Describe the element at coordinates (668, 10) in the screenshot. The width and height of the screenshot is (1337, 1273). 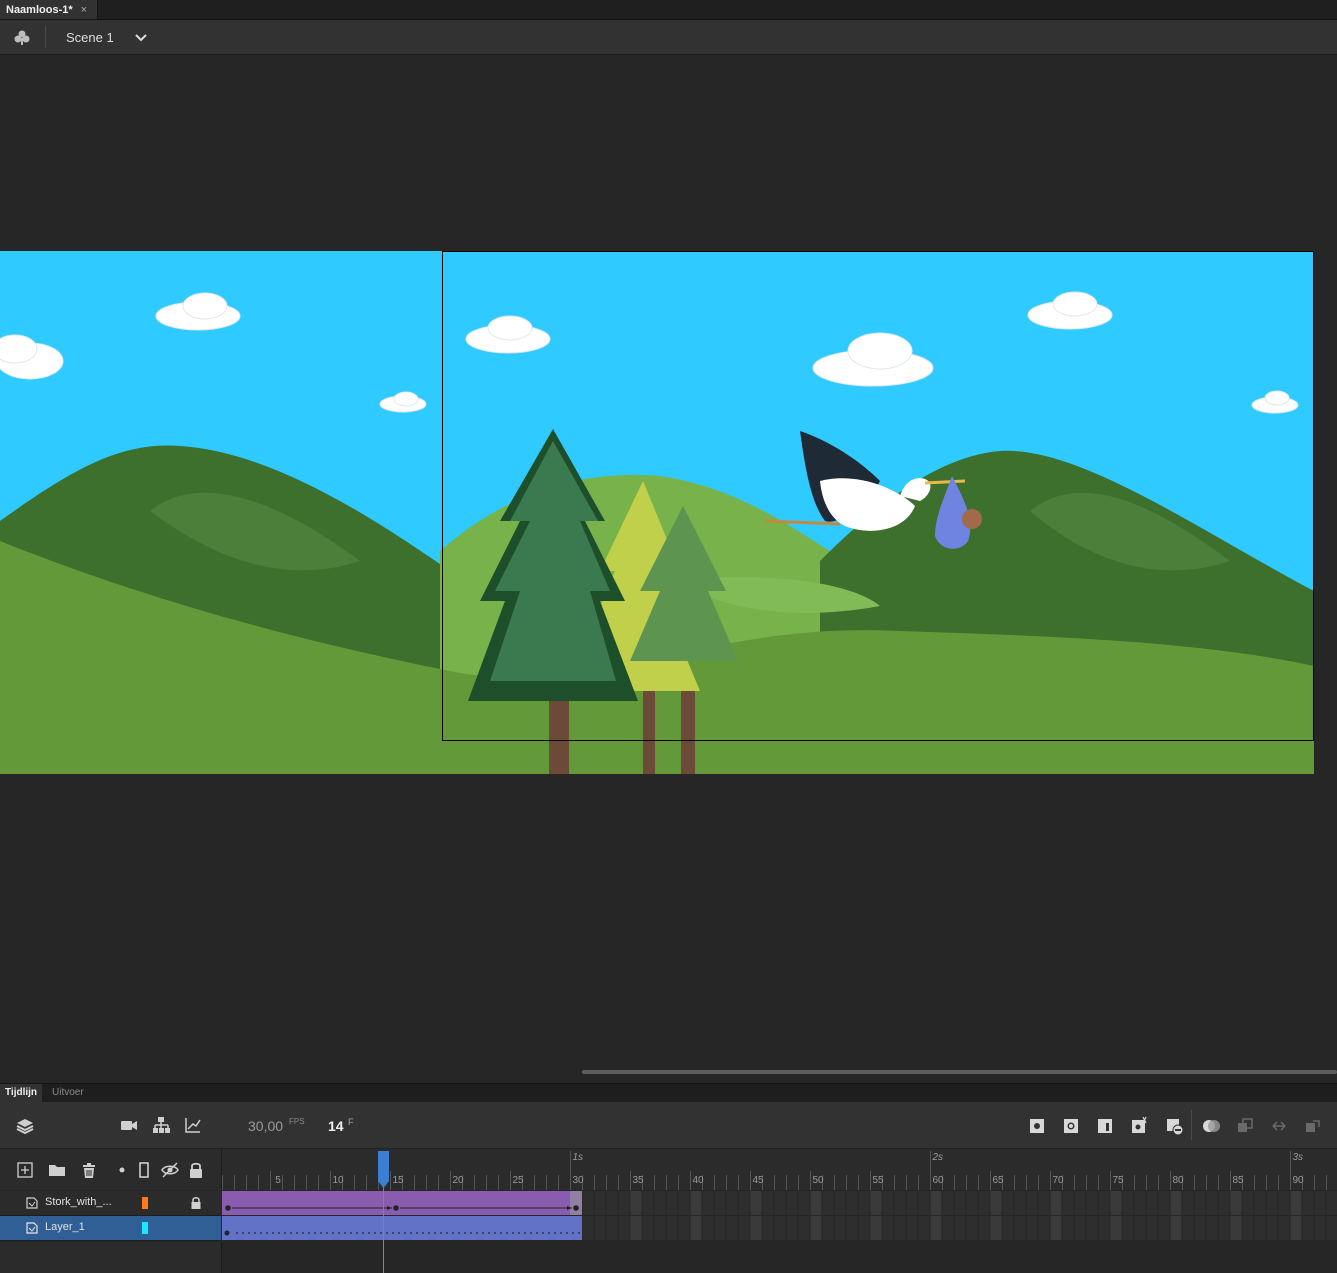
I see `document-tab-bar: Naamloos-1* ×` at that location.